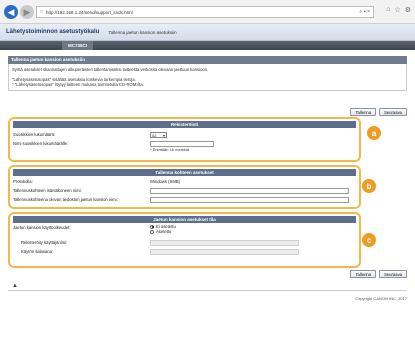 The height and width of the screenshot is (349, 415). I want to click on forward-arrow-icon: ▶, so click(27, 12).